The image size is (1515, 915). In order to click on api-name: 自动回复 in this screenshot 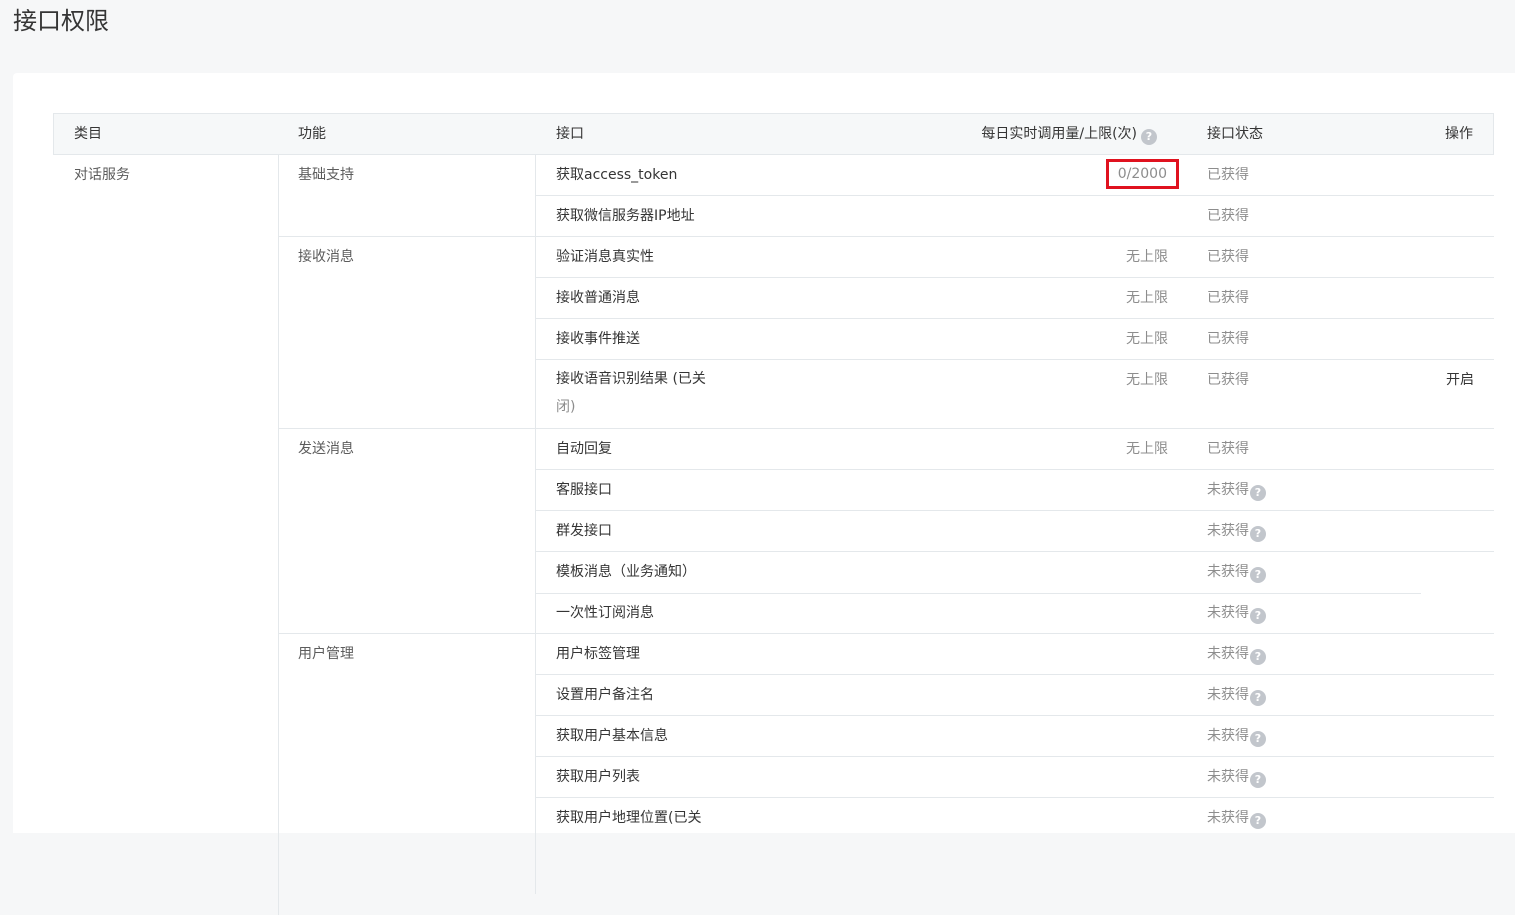, I will do `click(584, 449)`.